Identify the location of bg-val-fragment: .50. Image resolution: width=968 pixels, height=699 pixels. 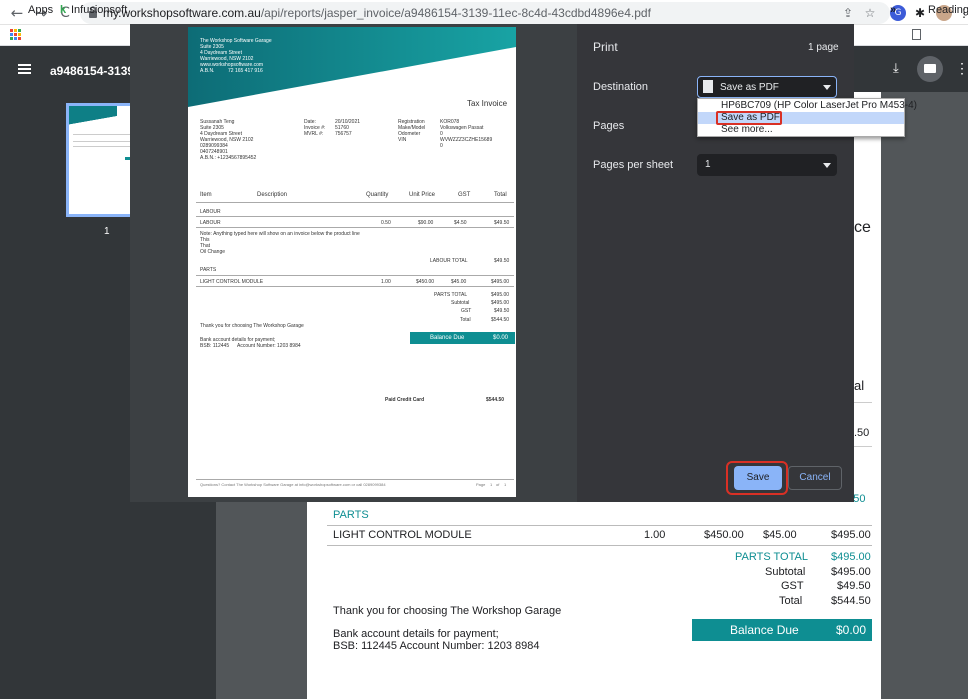
(862, 433).